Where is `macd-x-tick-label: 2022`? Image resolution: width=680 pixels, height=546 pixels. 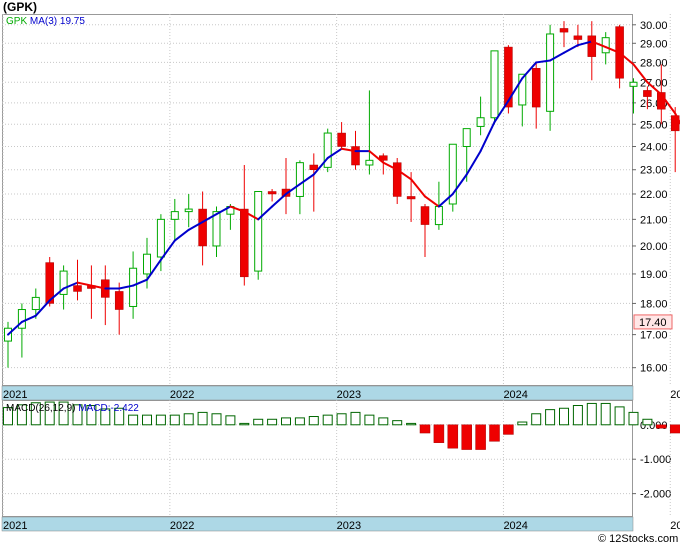 macd-x-tick-label: 2022 is located at coordinates (182, 526).